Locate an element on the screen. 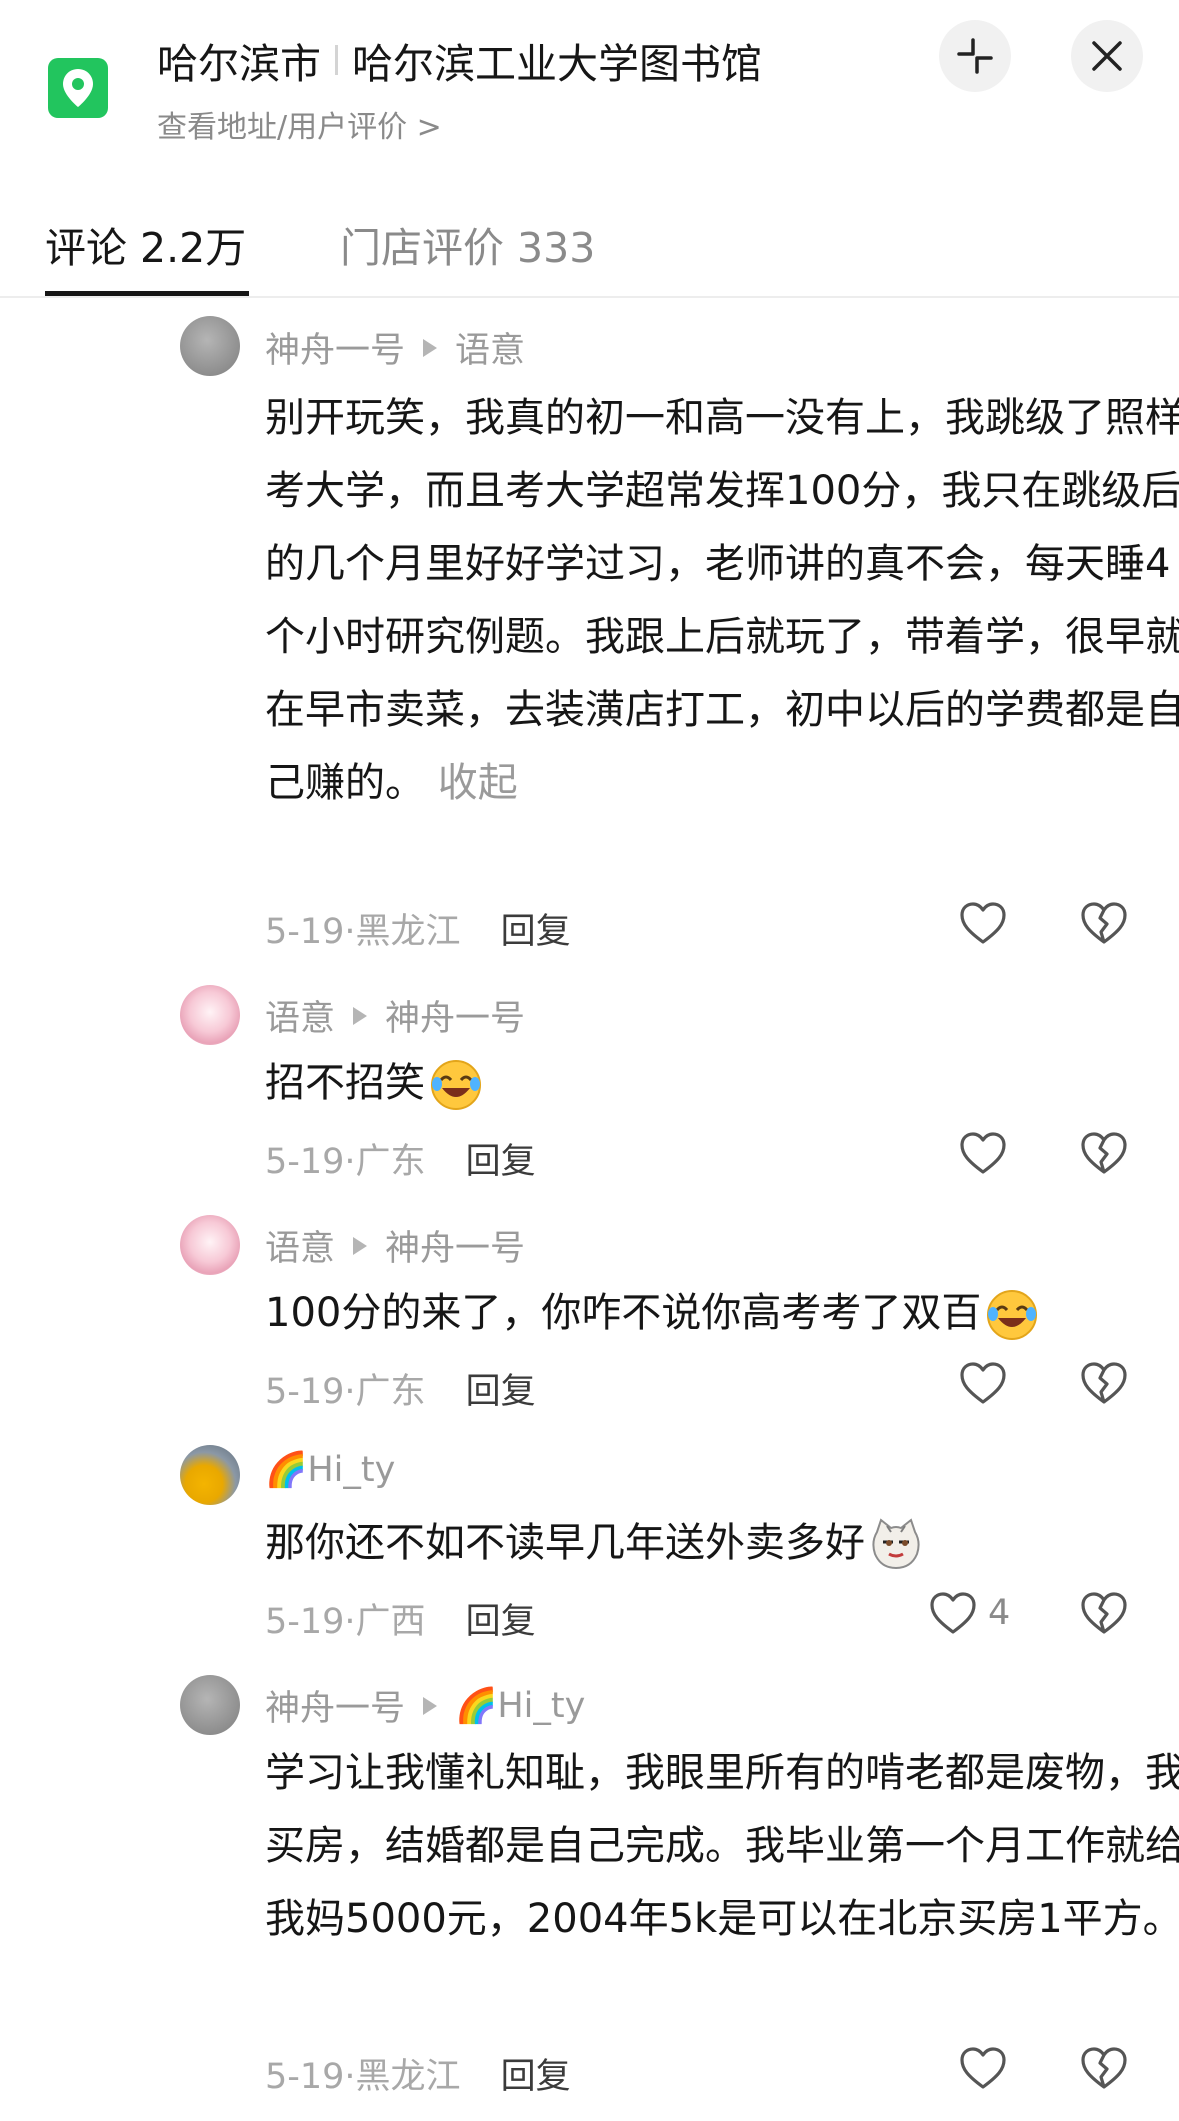 This screenshot has height=2121, width=1179. comment-meta: 5-19·广西 回复 is located at coordinates (400, 1618).